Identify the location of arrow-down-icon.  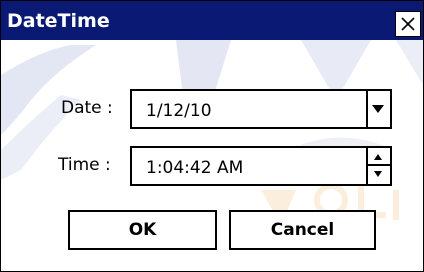
(378, 174).